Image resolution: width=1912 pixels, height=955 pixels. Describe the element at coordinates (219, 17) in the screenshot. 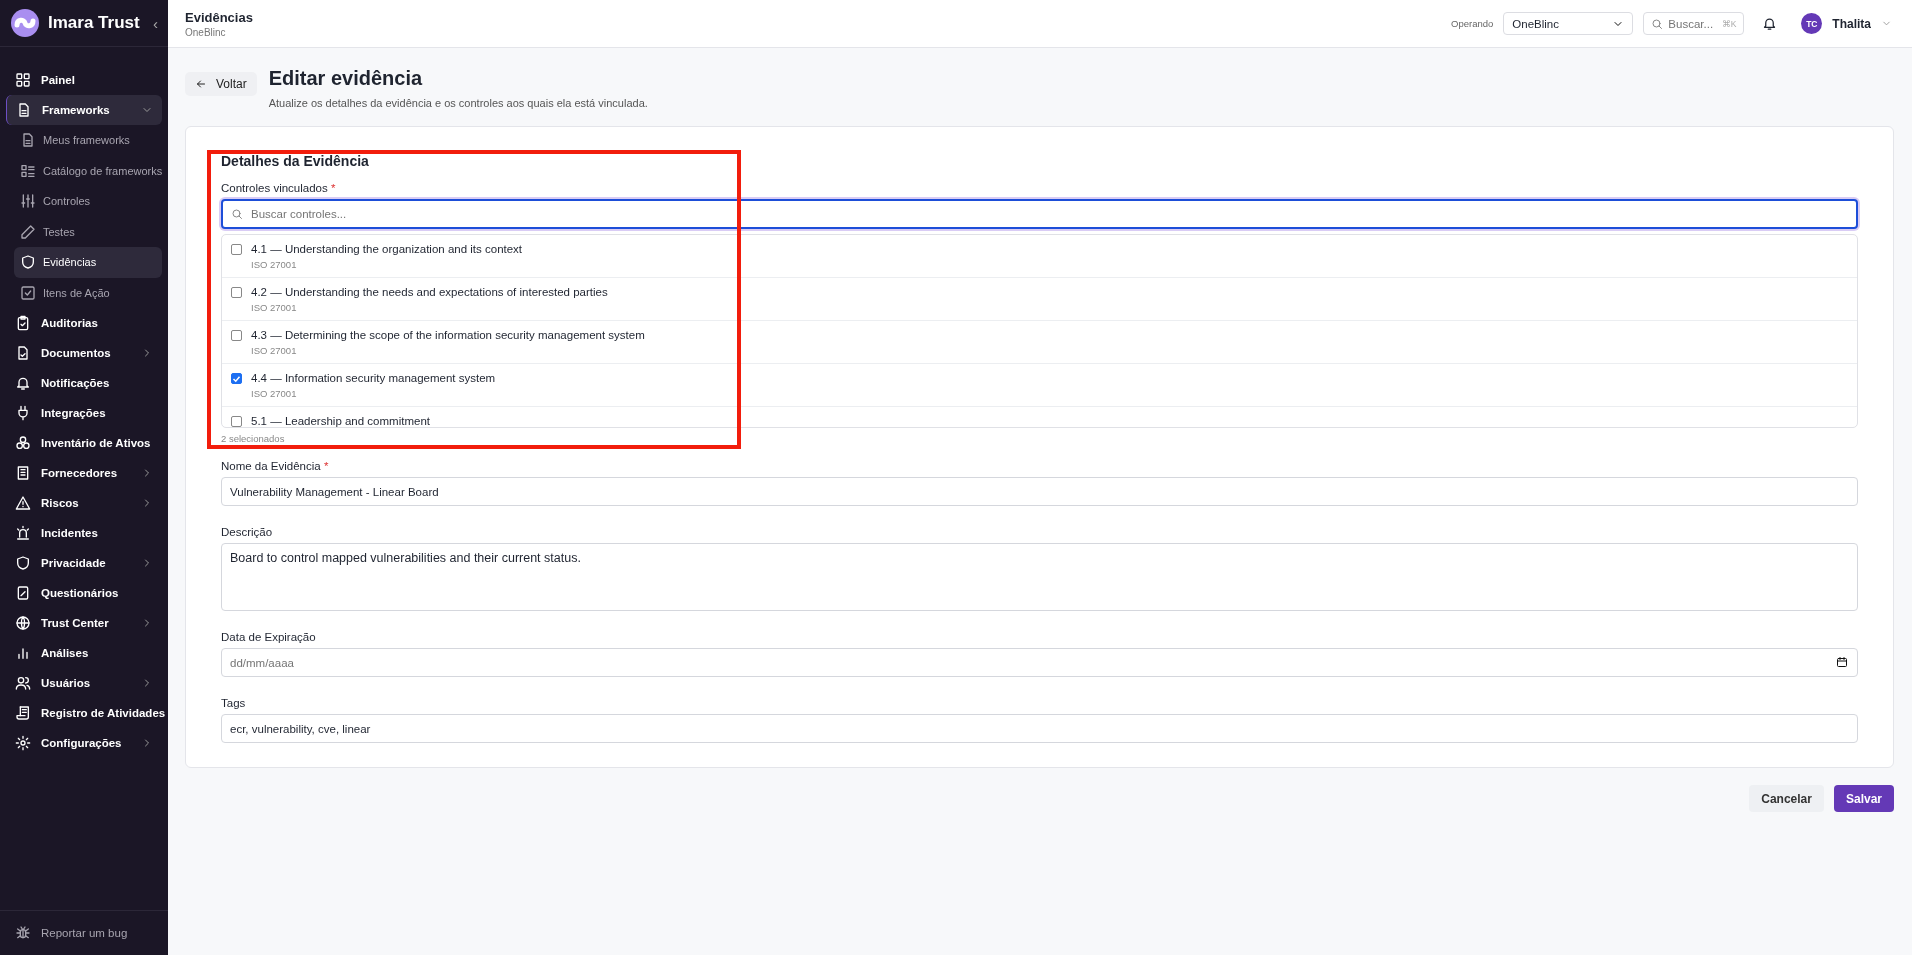

I see `page-header-title: Evidências` at that location.